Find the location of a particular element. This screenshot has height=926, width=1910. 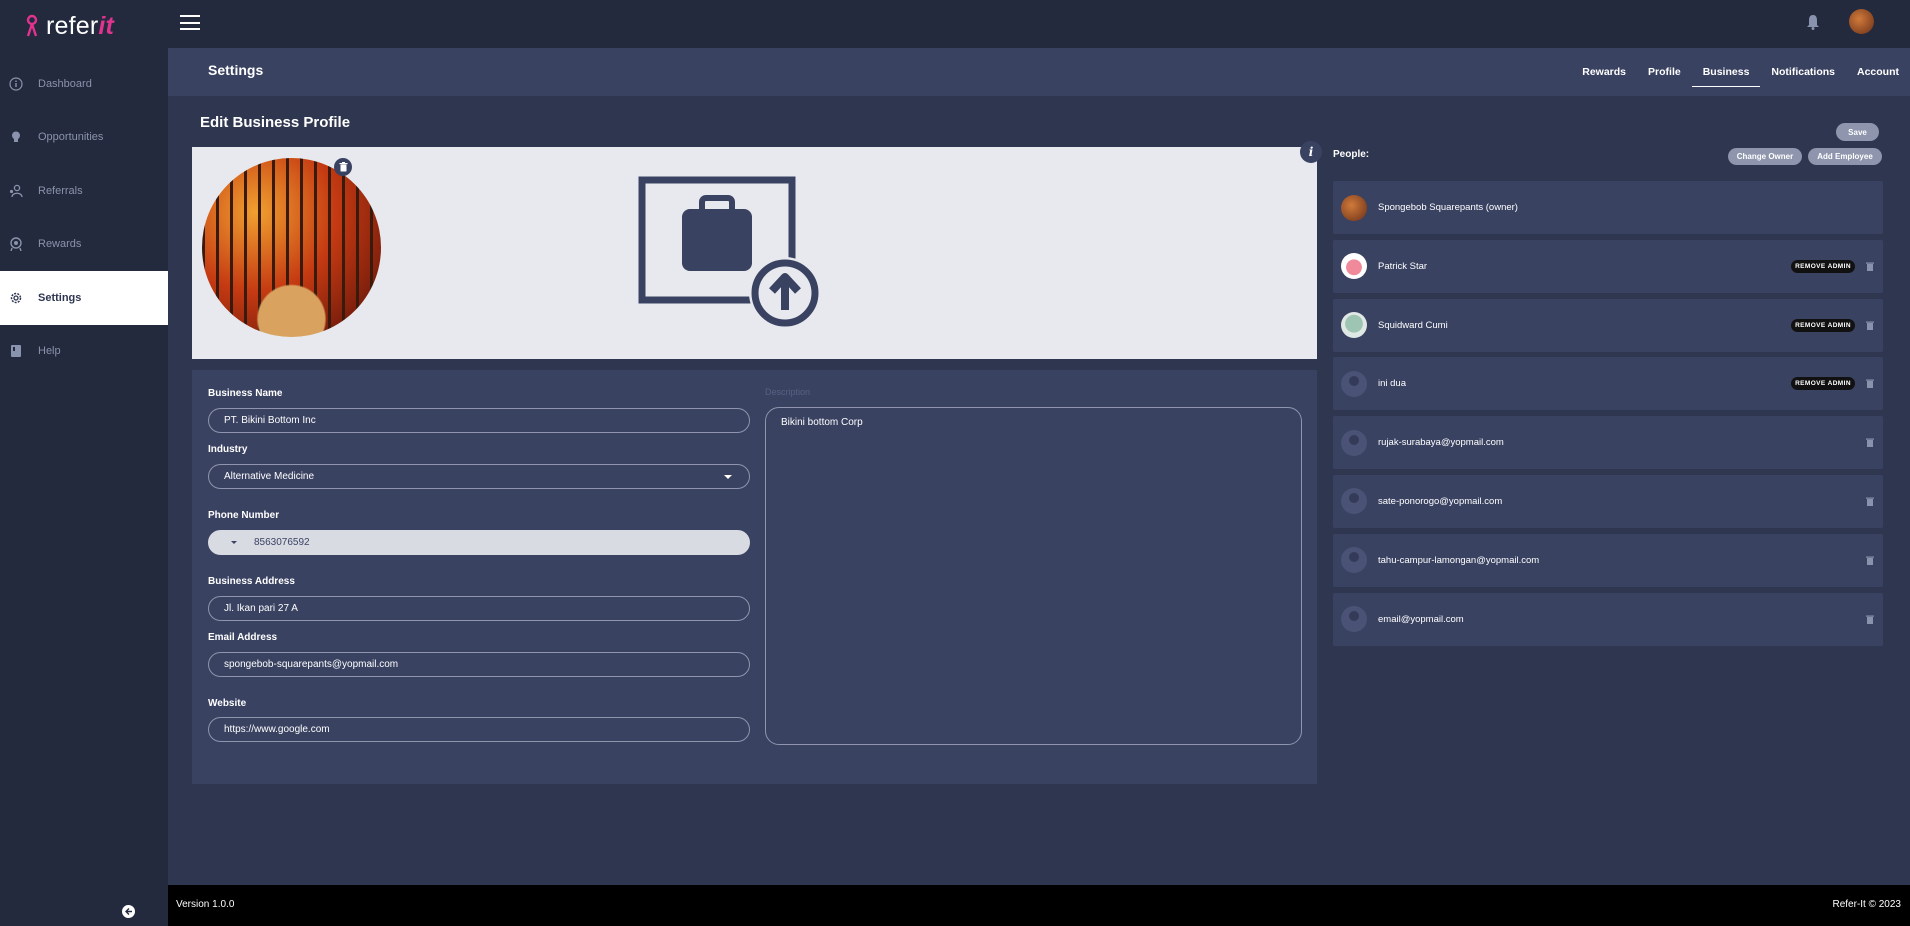

app-logo: referit is located at coordinates (69, 26).